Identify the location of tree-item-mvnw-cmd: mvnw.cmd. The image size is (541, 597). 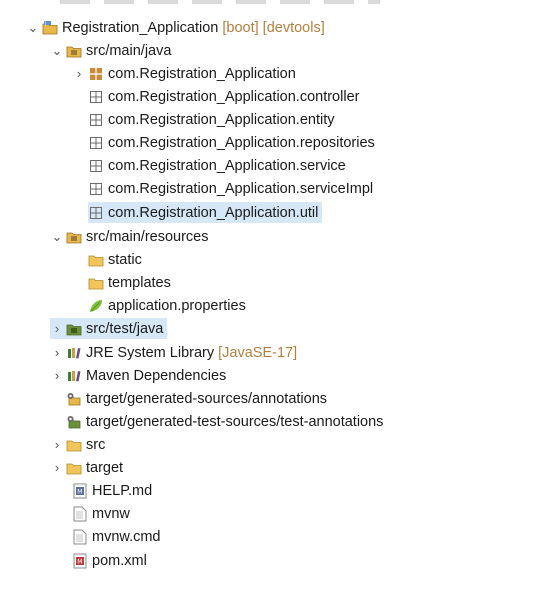
(116, 536).